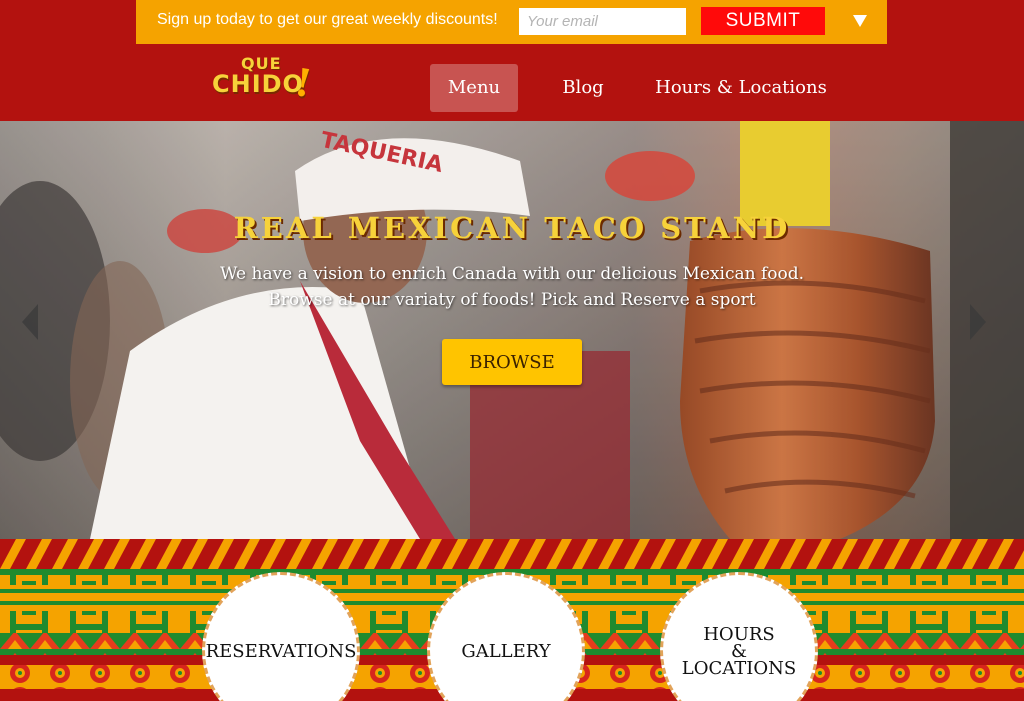 This screenshot has height=701, width=1024. What do you see at coordinates (506, 651) in the screenshot?
I see `gallery-label: GALLERY` at bounding box center [506, 651].